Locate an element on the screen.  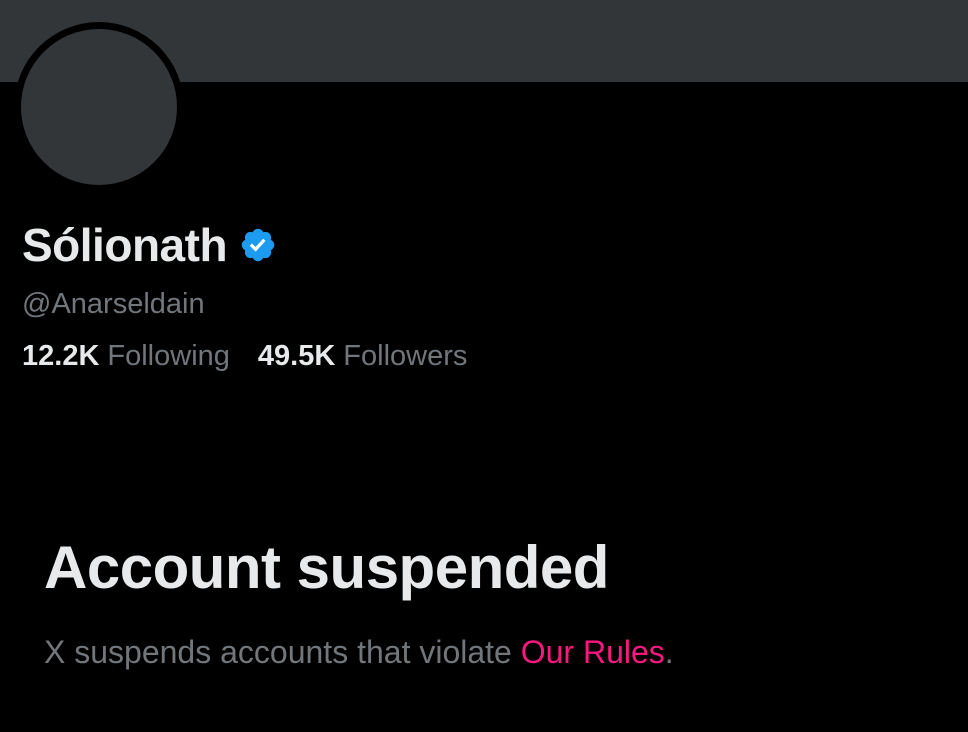
followers-stat: 49.5K Followers is located at coordinates (362, 356).